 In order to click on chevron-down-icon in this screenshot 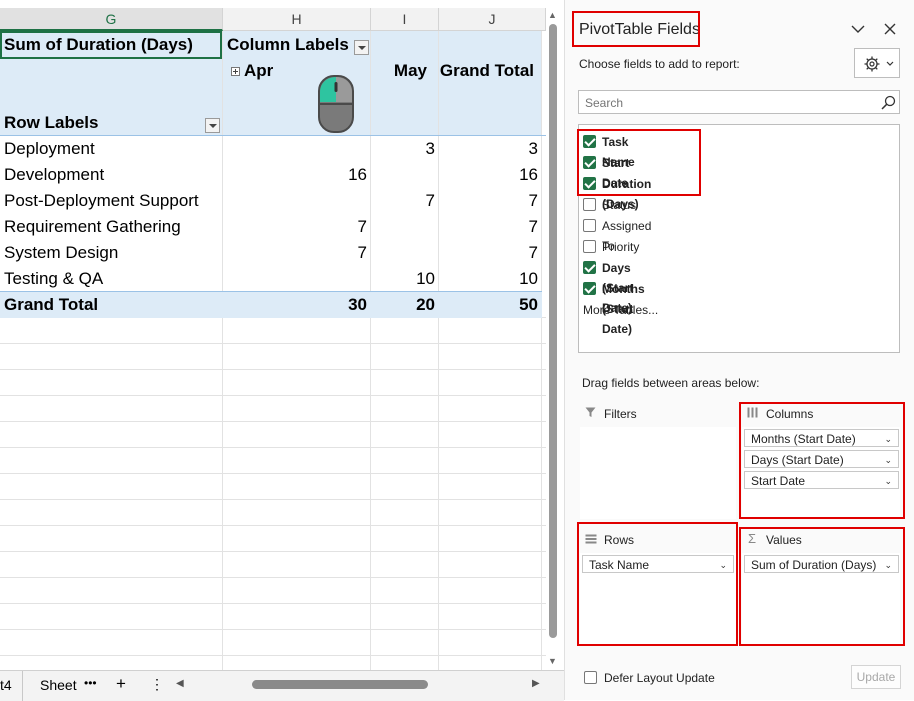, I will do `click(858, 29)`.